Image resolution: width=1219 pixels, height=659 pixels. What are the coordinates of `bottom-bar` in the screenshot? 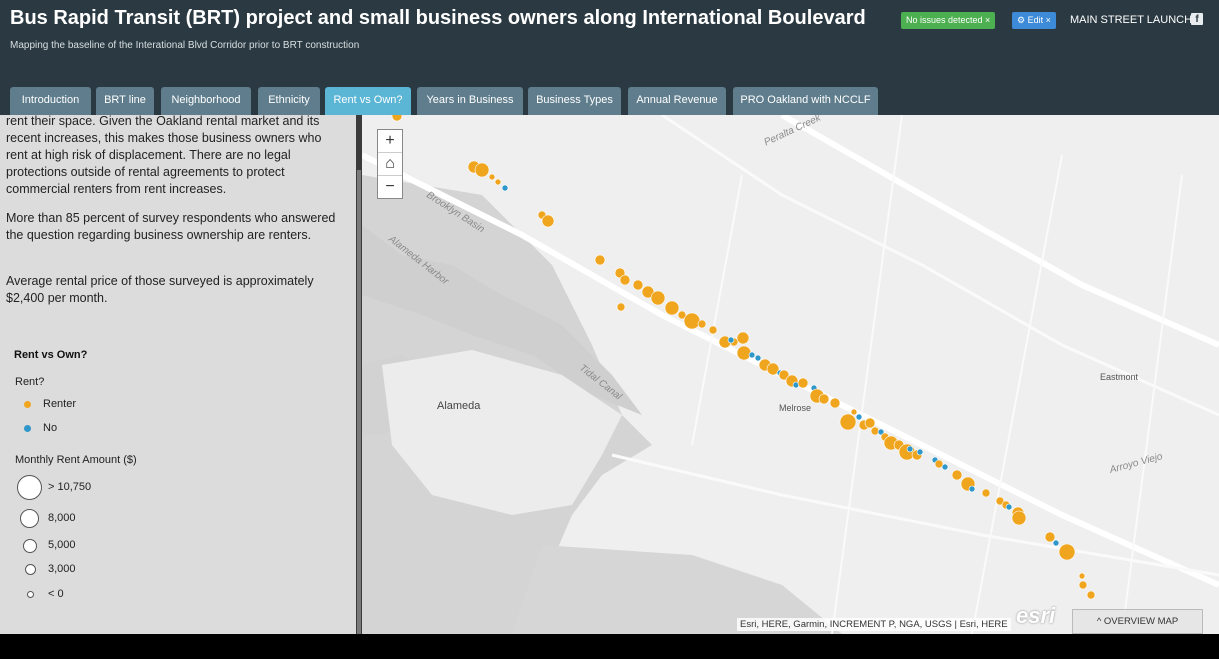 It's located at (609, 646).